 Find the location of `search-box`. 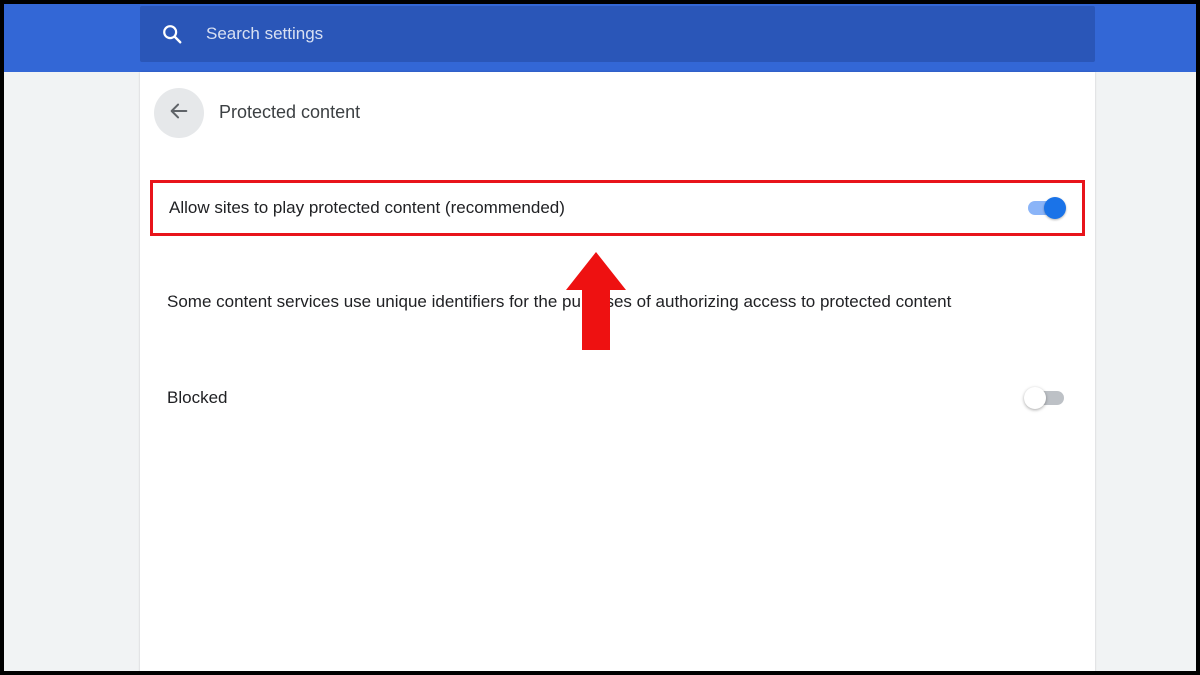

search-box is located at coordinates (617, 34).